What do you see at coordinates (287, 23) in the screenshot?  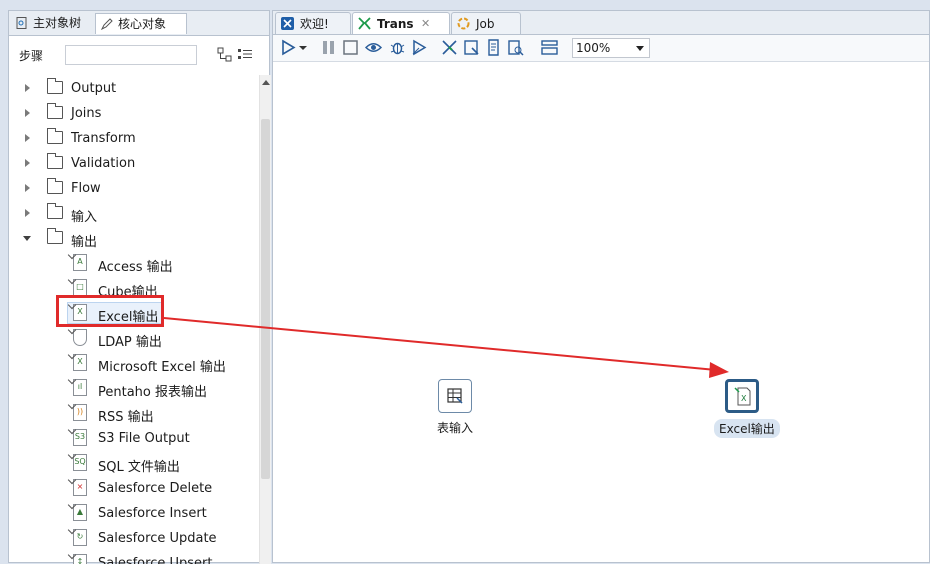 I see `welcome-icon` at bounding box center [287, 23].